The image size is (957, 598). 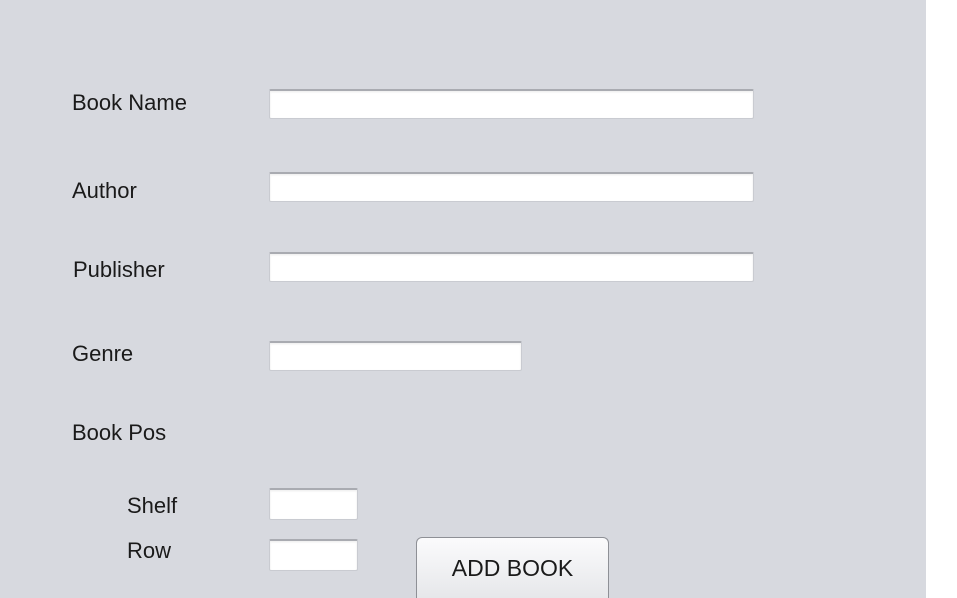 I want to click on author-label: Author, so click(x=104, y=190).